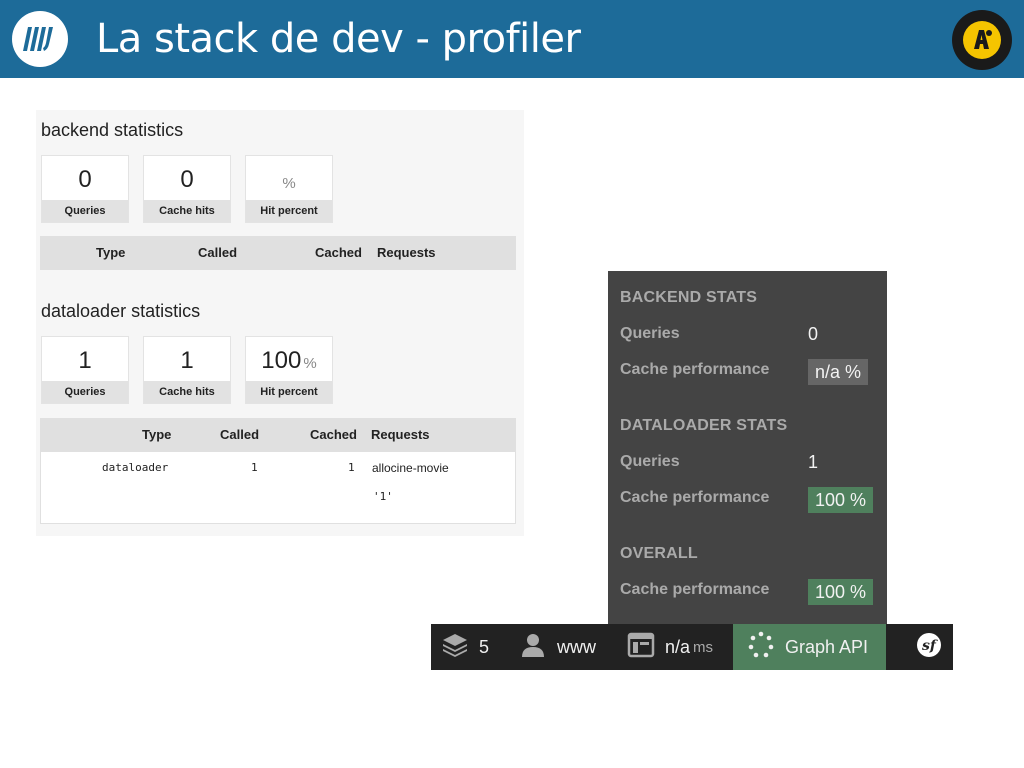 The width and height of the screenshot is (1024, 768). Describe the element at coordinates (704, 425) in the screenshot. I see `dataloader-stats-heading: DATALOADER STATS` at that location.